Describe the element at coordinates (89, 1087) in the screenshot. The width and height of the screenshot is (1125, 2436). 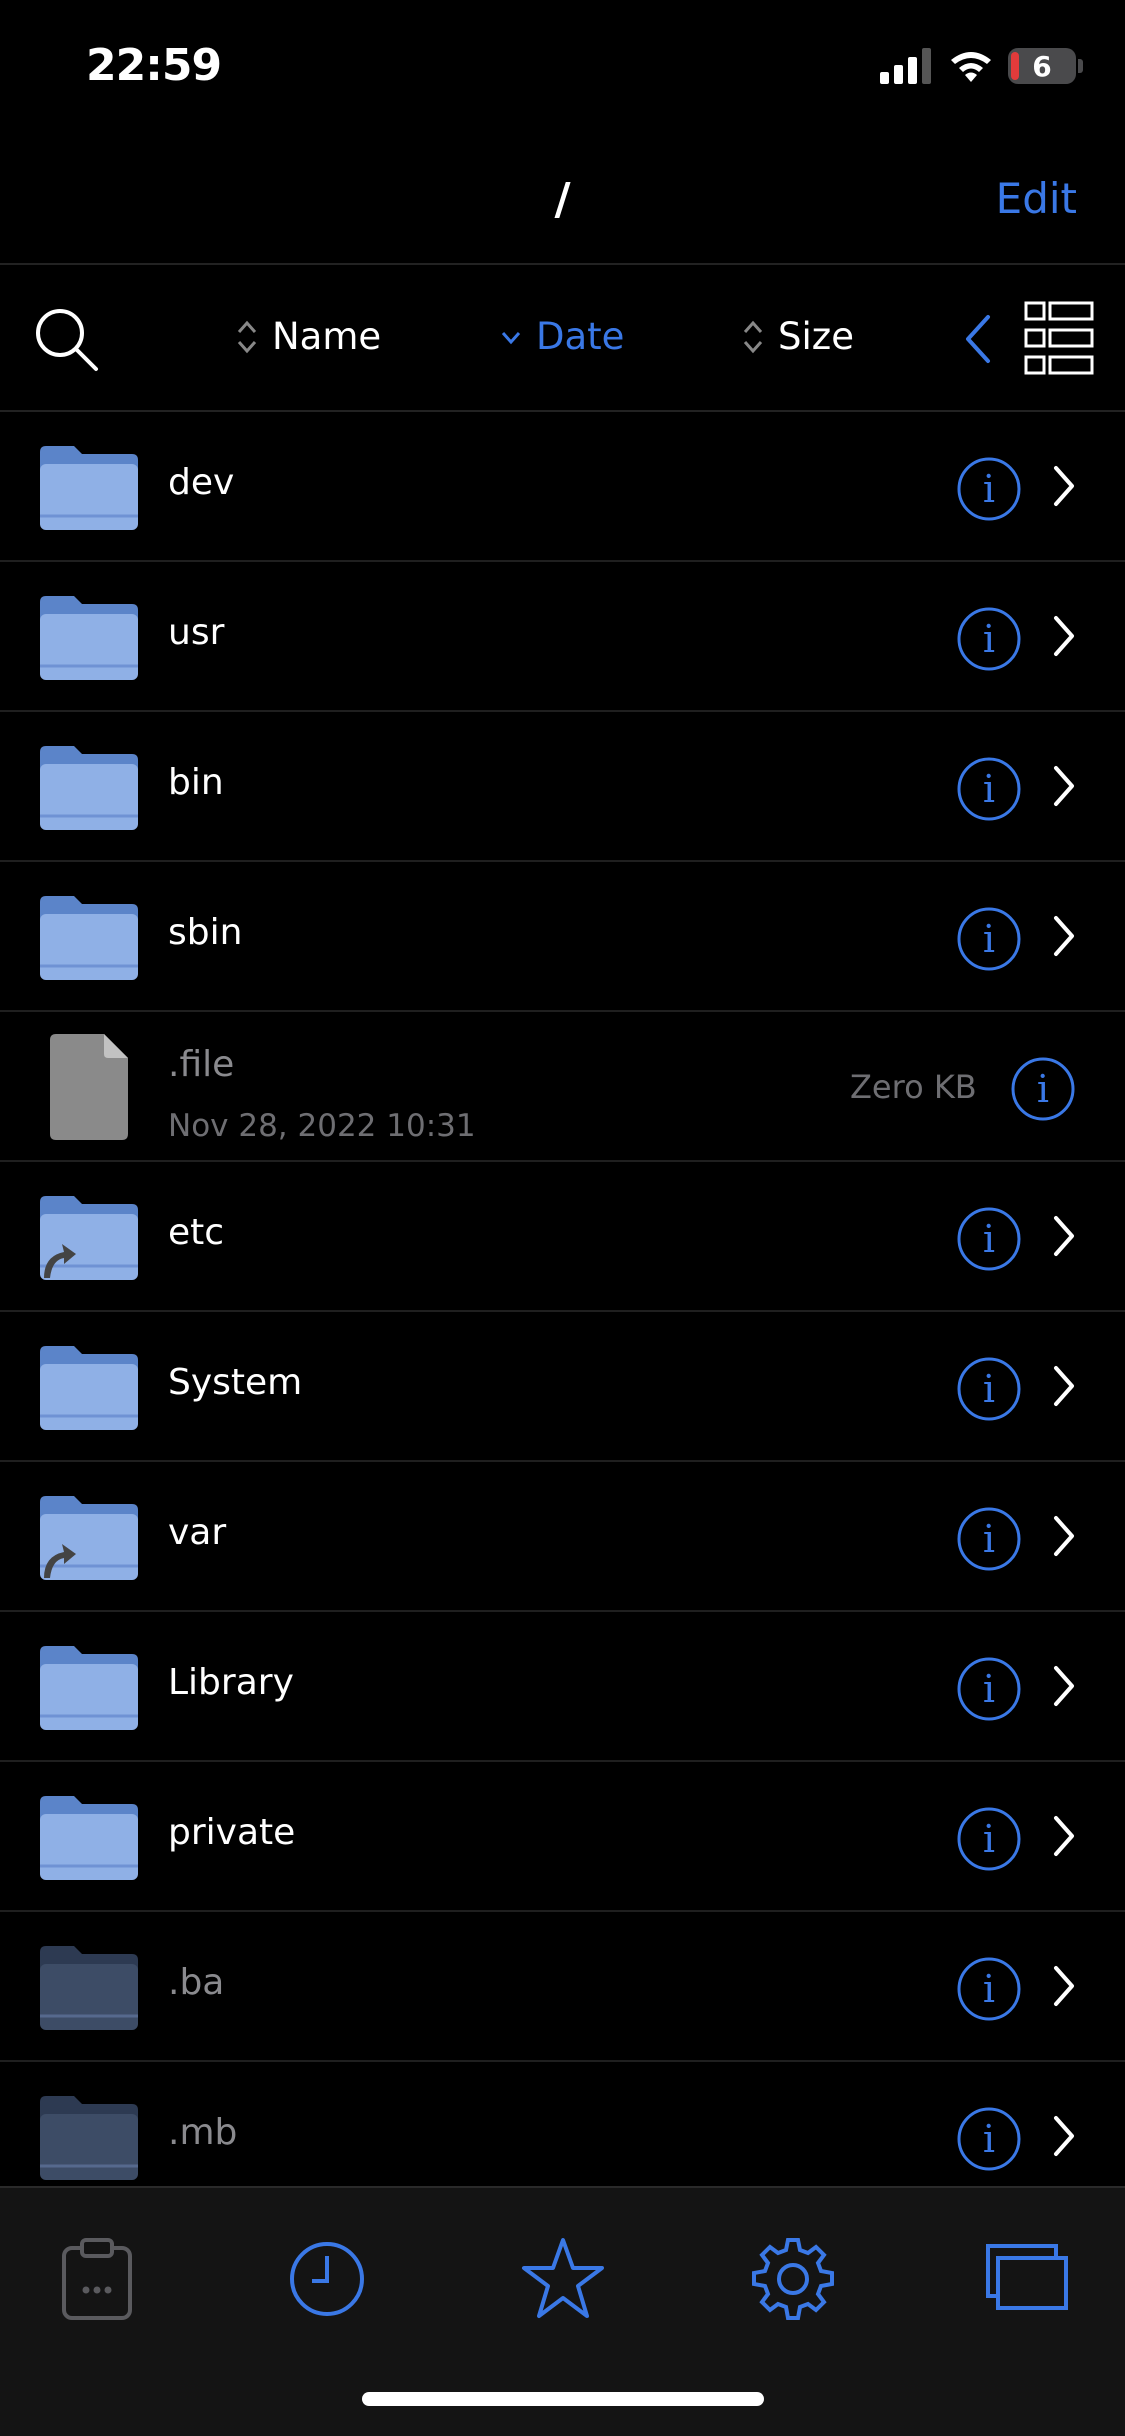
I see `file-icon` at that location.